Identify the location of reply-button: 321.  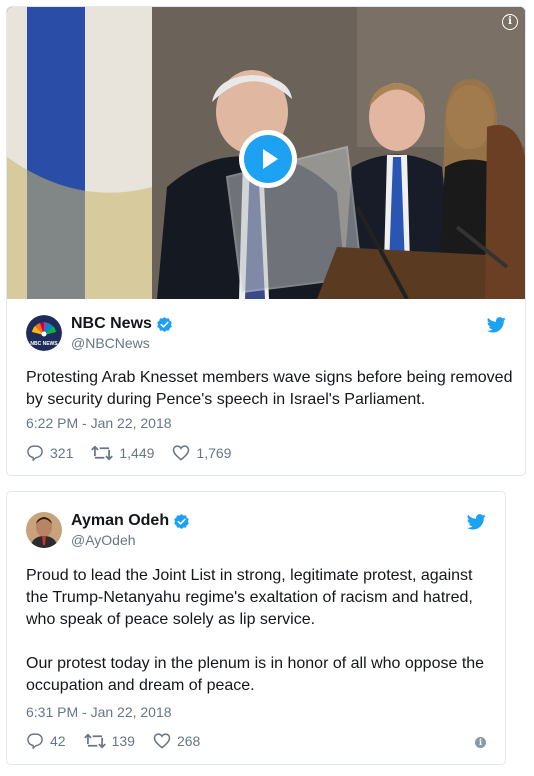
(49, 452).